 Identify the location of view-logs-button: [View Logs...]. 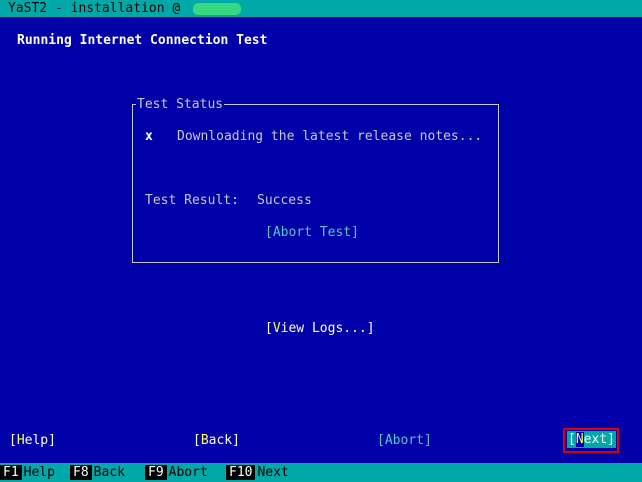
(320, 328).